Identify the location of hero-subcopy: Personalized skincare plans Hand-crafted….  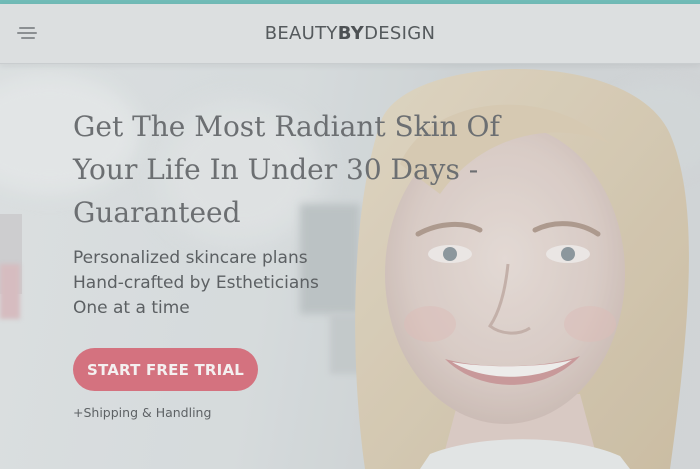
(293, 283).